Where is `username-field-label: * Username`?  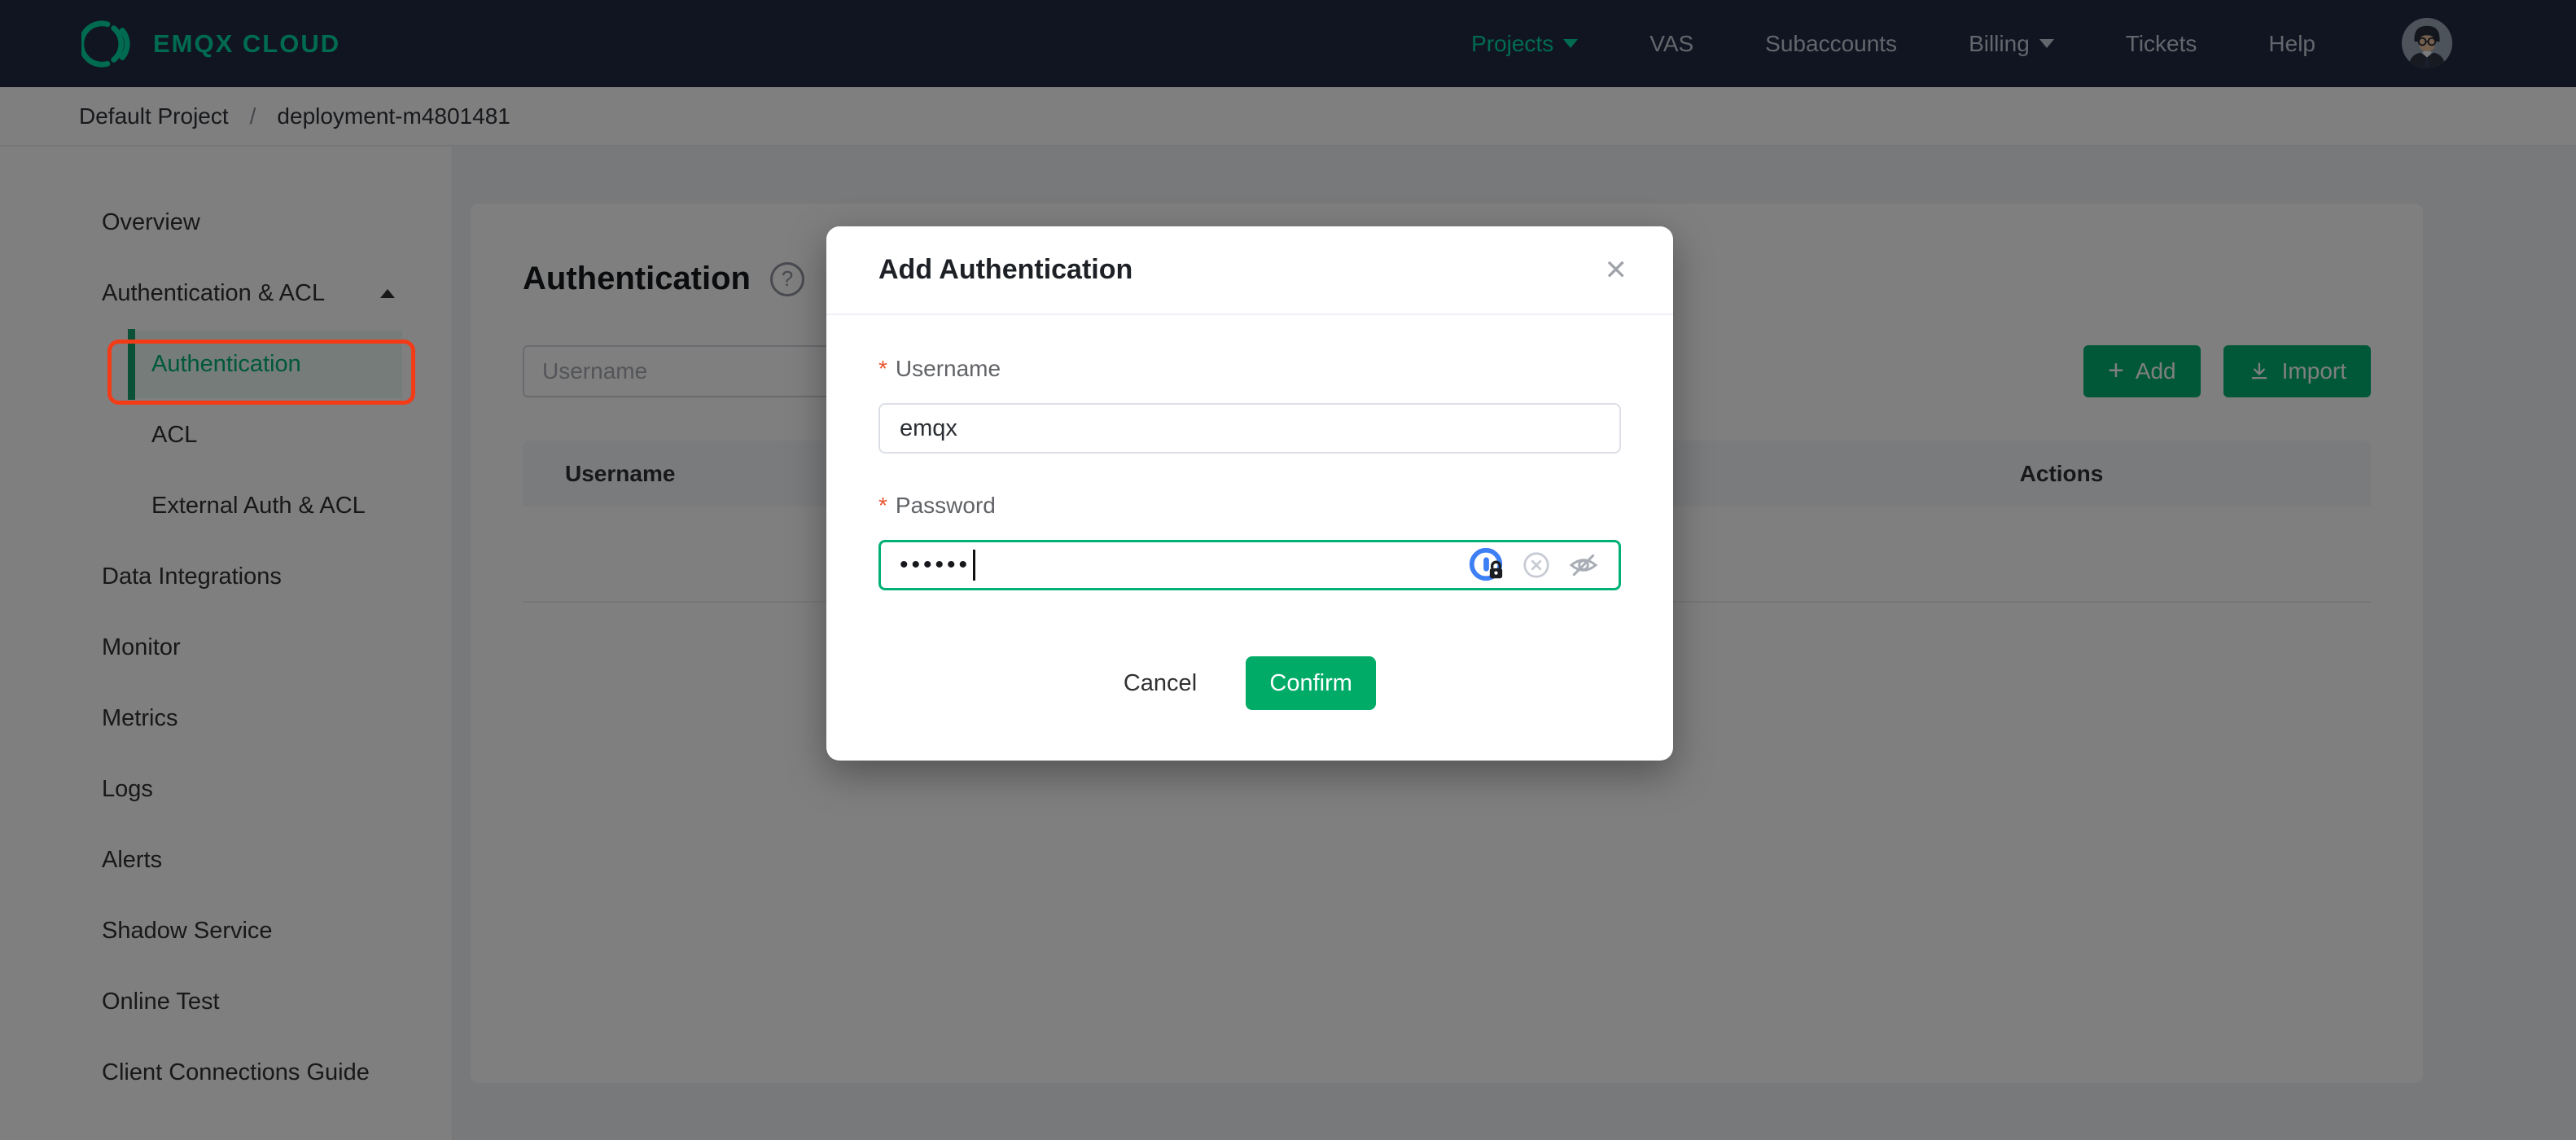
username-field-label: * Username is located at coordinates (1249, 369).